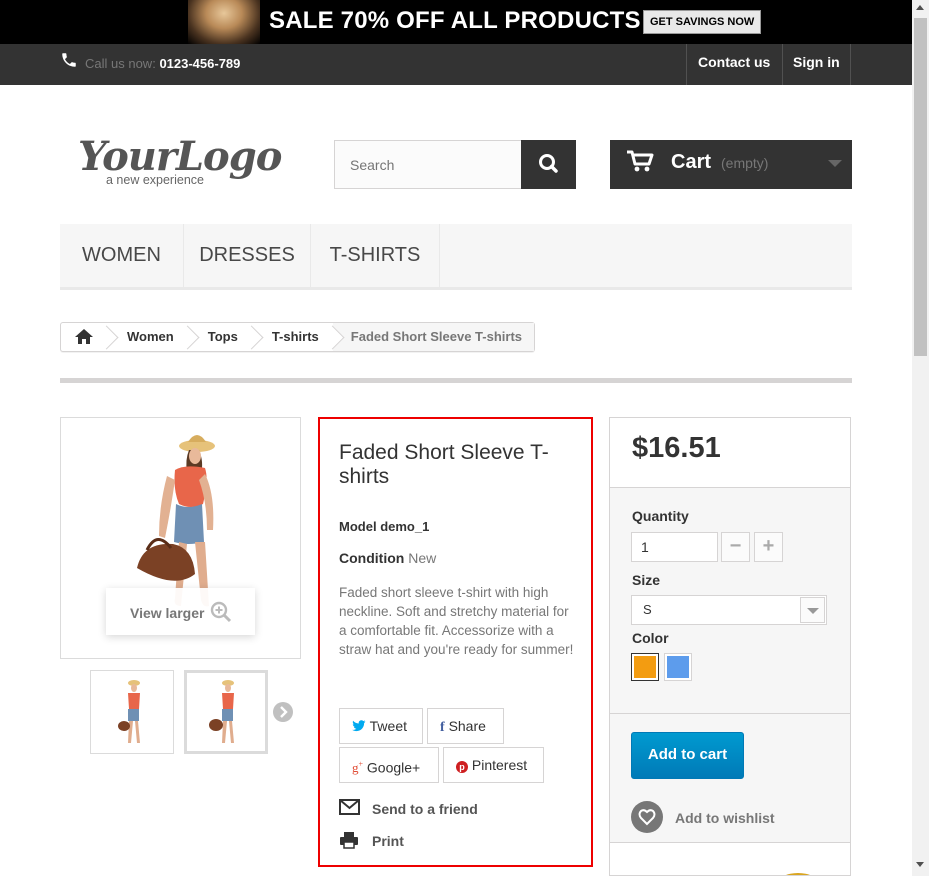 This screenshot has width=929, height=876. Describe the element at coordinates (349, 840) in the screenshot. I see `printer-icon` at that location.